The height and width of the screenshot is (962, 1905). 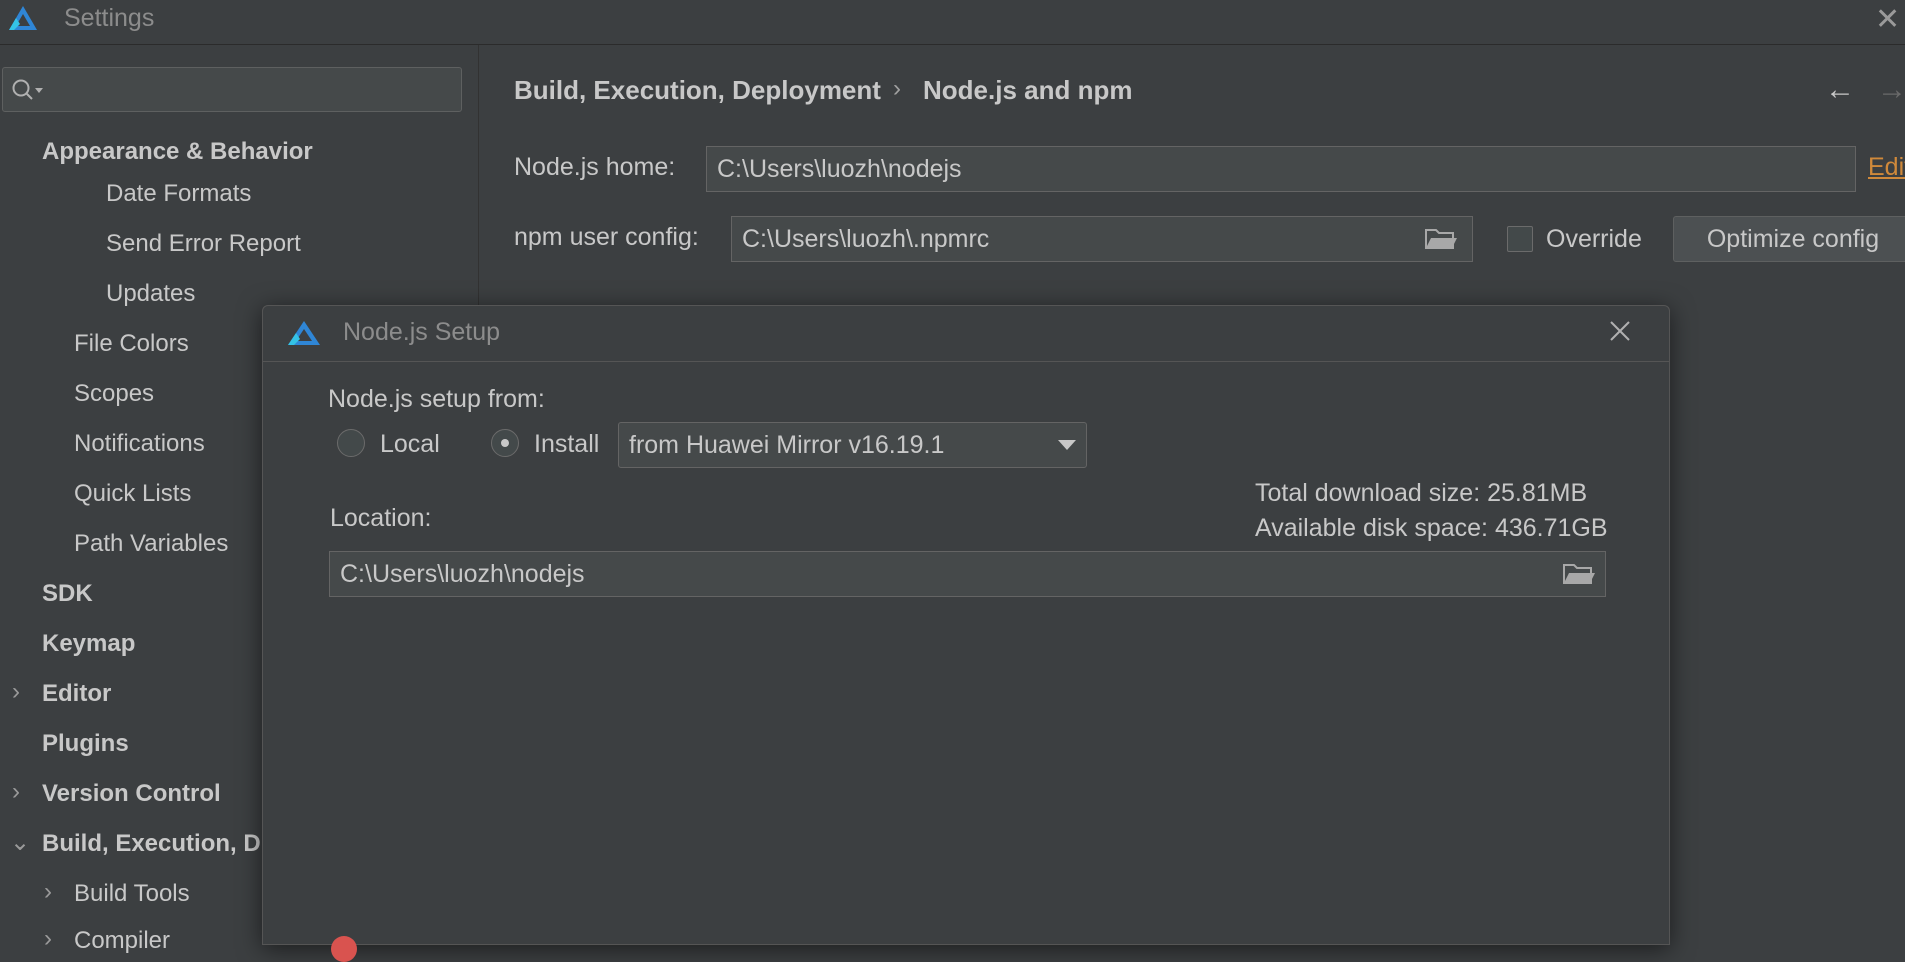 What do you see at coordinates (151, 544) in the screenshot?
I see `sidebar-item-path-variables: Path Variables` at bounding box center [151, 544].